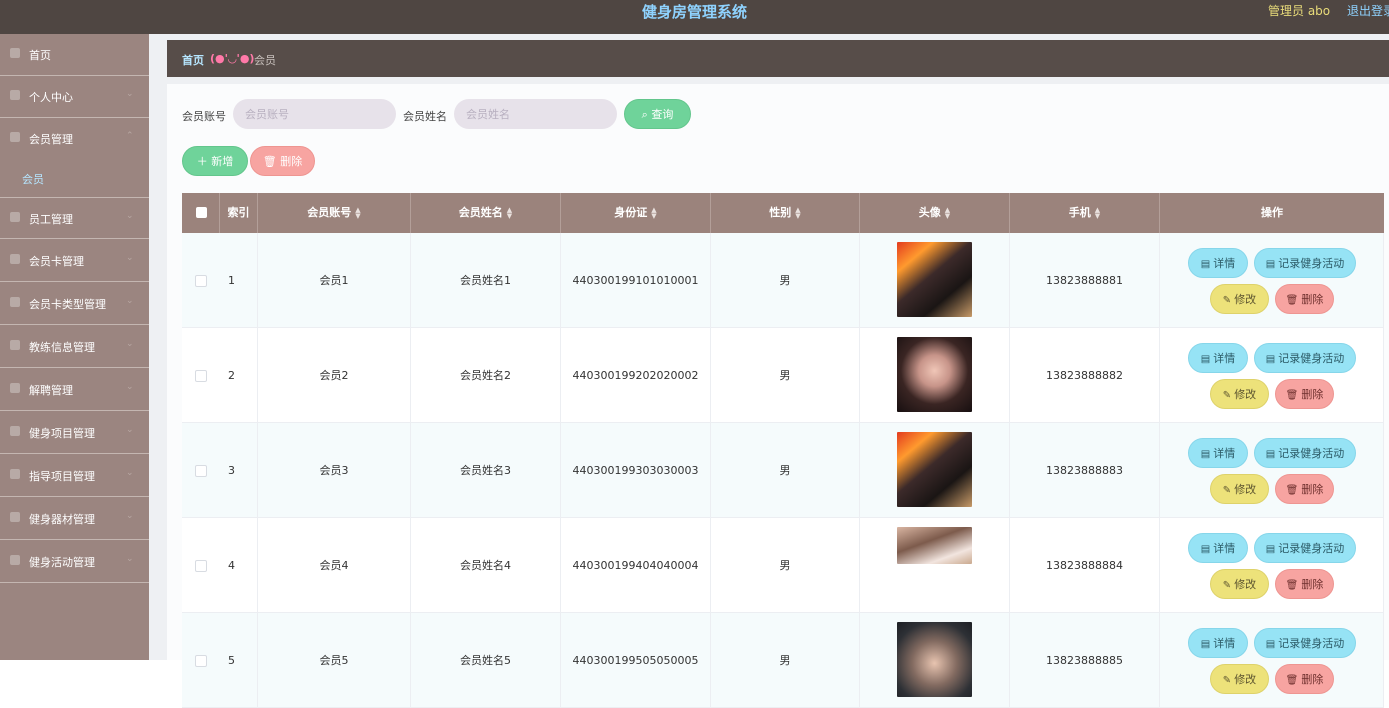 Image resolution: width=1389 pixels, height=708 pixels. What do you see at coordinates (1079, 212) in the screenshot?
I see `header-phone-label: 手机` at bounding box center [1079, 212].